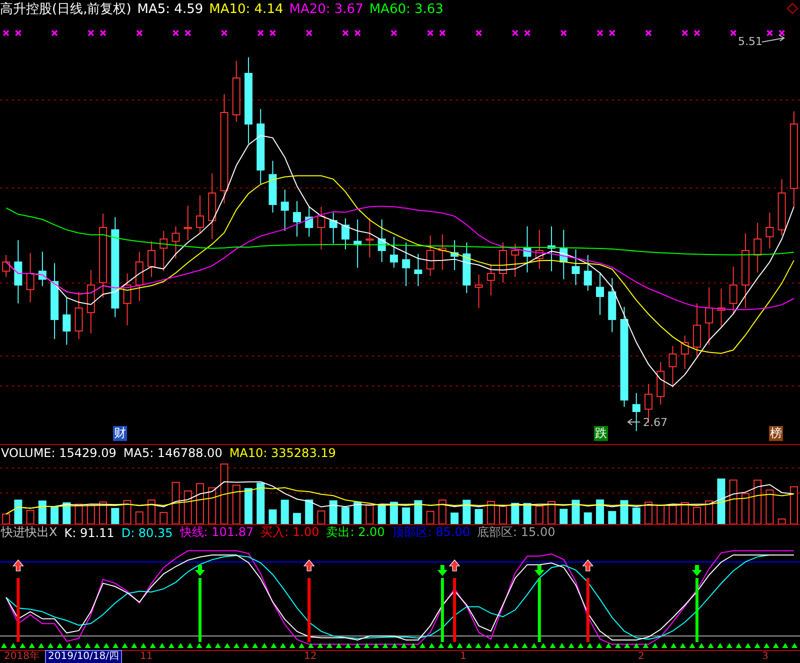 This screenshot has width=800, height=663. What do you see at coordinates (21, 657) in the screenshot?
I see `date-label: 2018年` at bounding box center [21, 657].